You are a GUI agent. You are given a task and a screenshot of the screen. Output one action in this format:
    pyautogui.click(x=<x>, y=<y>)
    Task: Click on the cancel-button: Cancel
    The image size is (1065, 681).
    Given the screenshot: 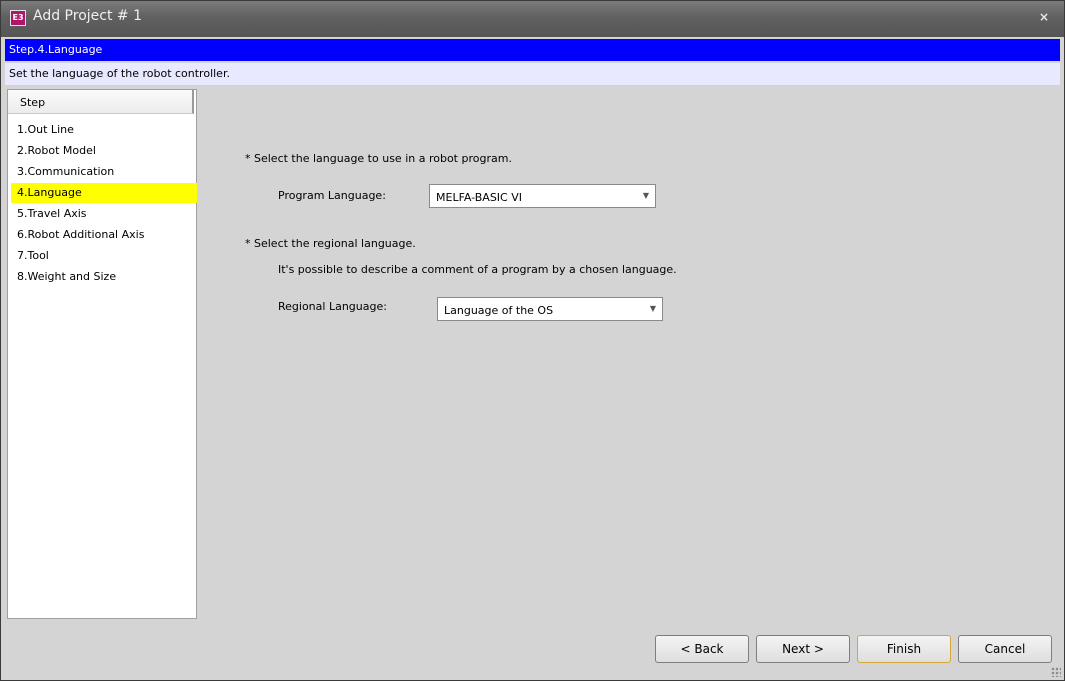 What is the action you would take?
    pyautogui.click(x=1005, y=649)
    